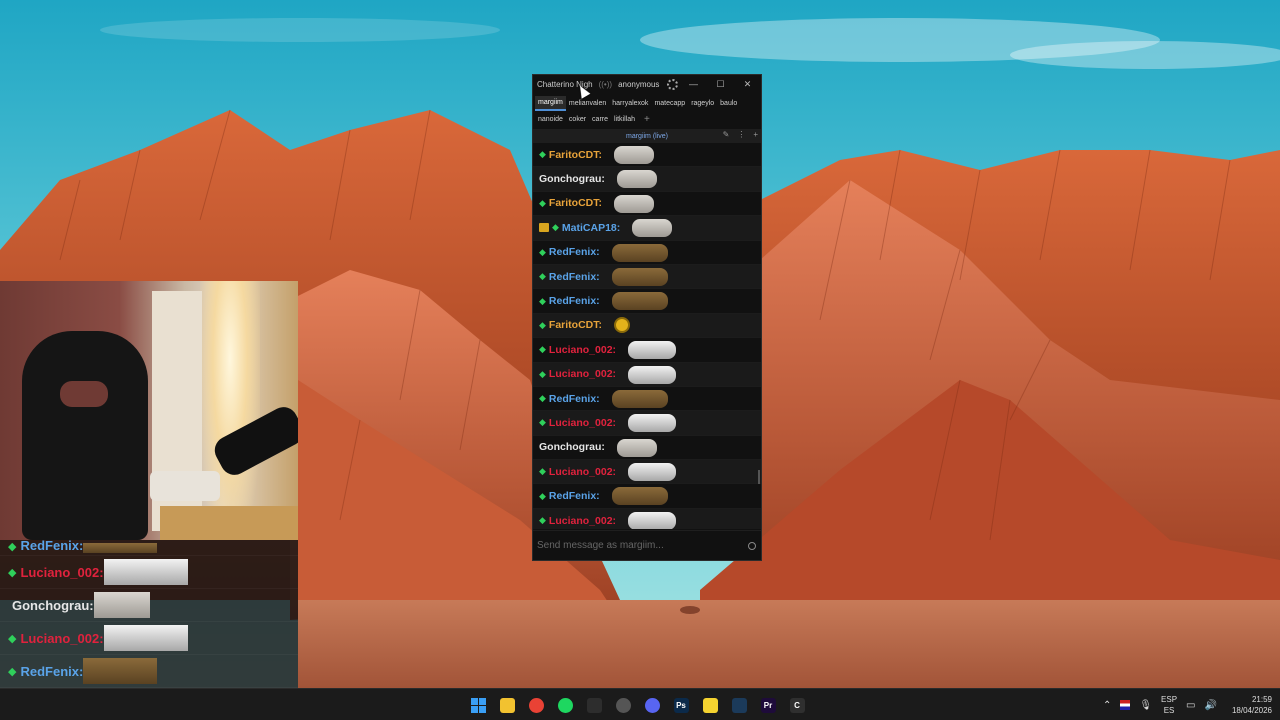 This screenshot has height=720, width=1280. Describe the element at coordinates (638, 84) in the screenshot. I see `account-switcher: anonymous` at that location.